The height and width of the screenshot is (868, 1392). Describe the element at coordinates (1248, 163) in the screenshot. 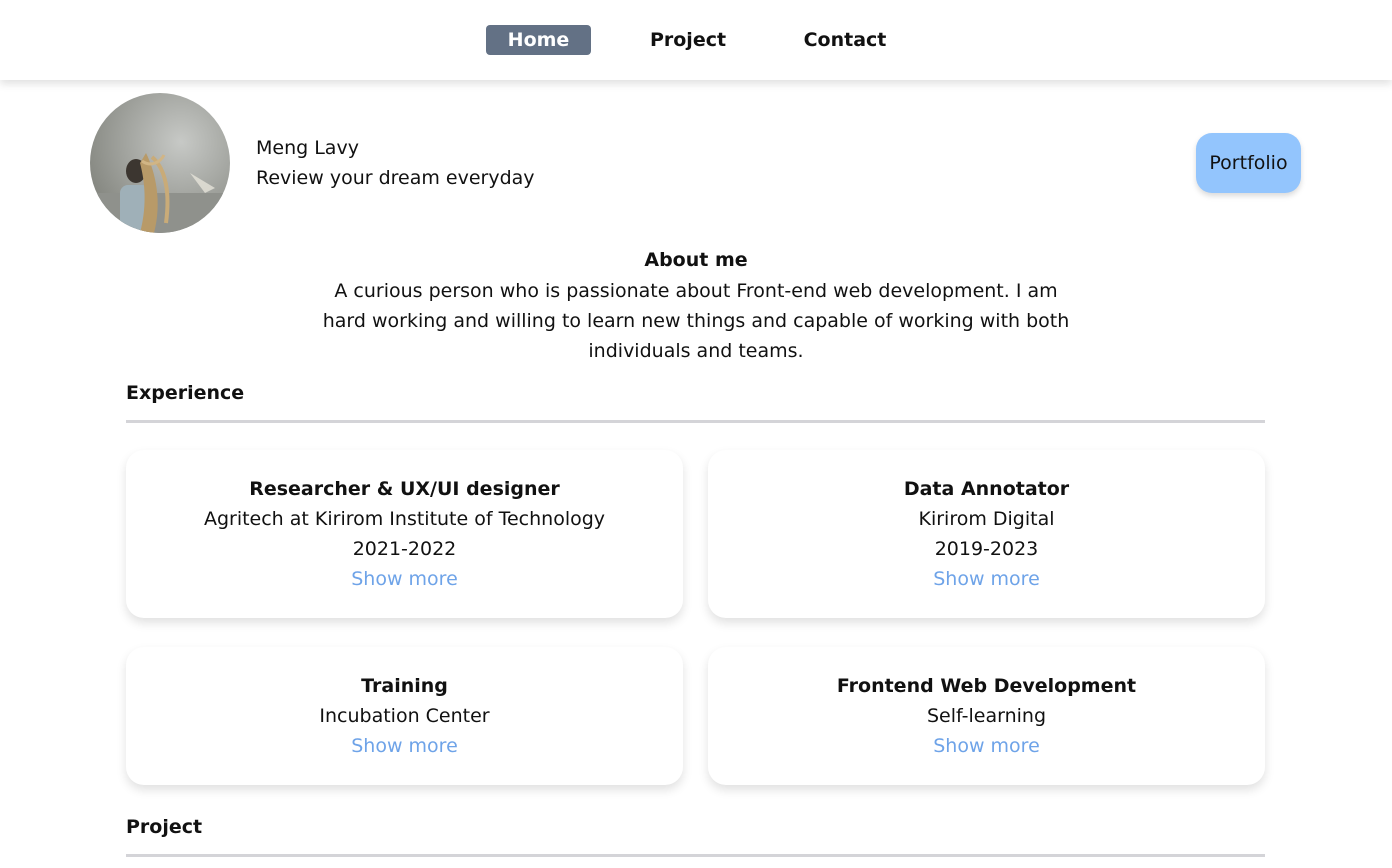

I see `portfolio-button: Portfolio` at that location.